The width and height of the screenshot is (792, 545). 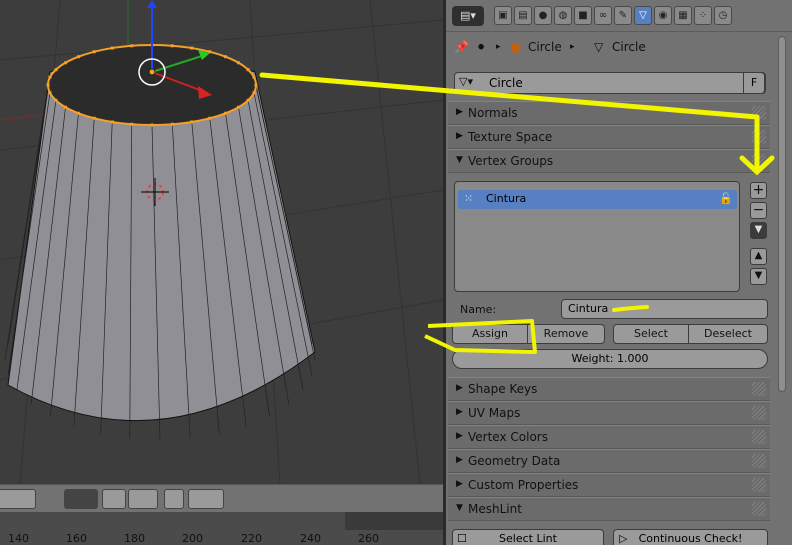 I want to click on panel-vertex-colors: ▶ Vertex Colors, so click(x=609, y=437).